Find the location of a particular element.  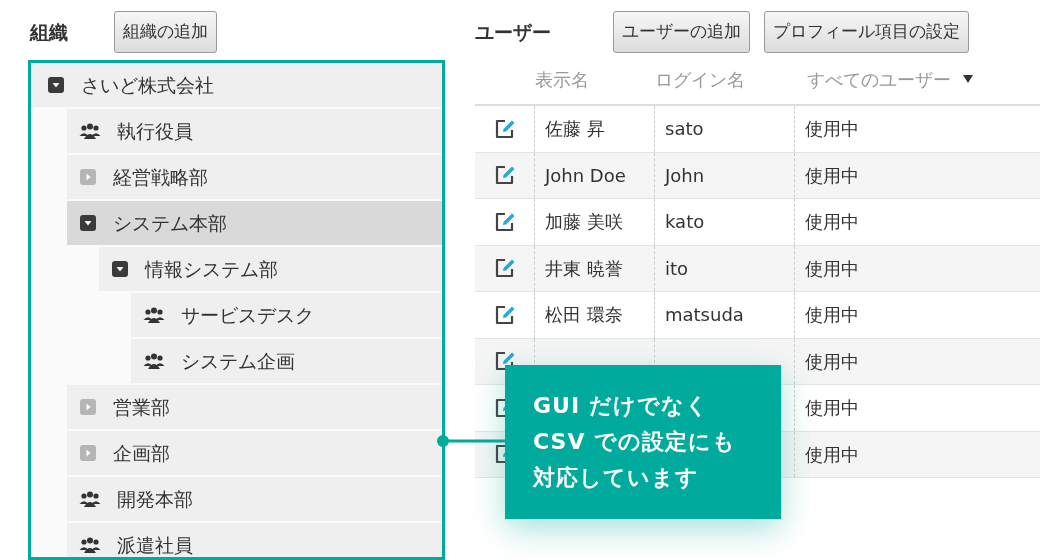

table-cell-text: John Doe is located at coordinates (585, 175).